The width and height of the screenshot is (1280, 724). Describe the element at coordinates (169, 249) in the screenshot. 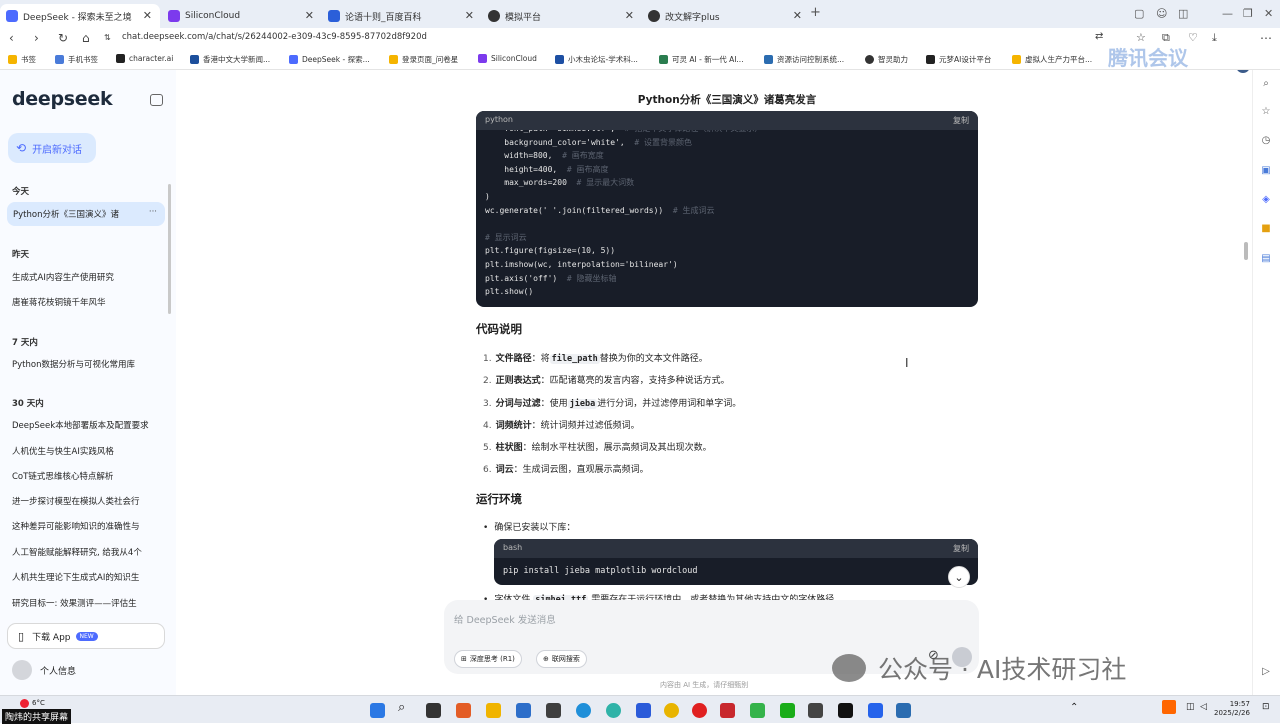

I see `sidebar-scrollbar` at that location.